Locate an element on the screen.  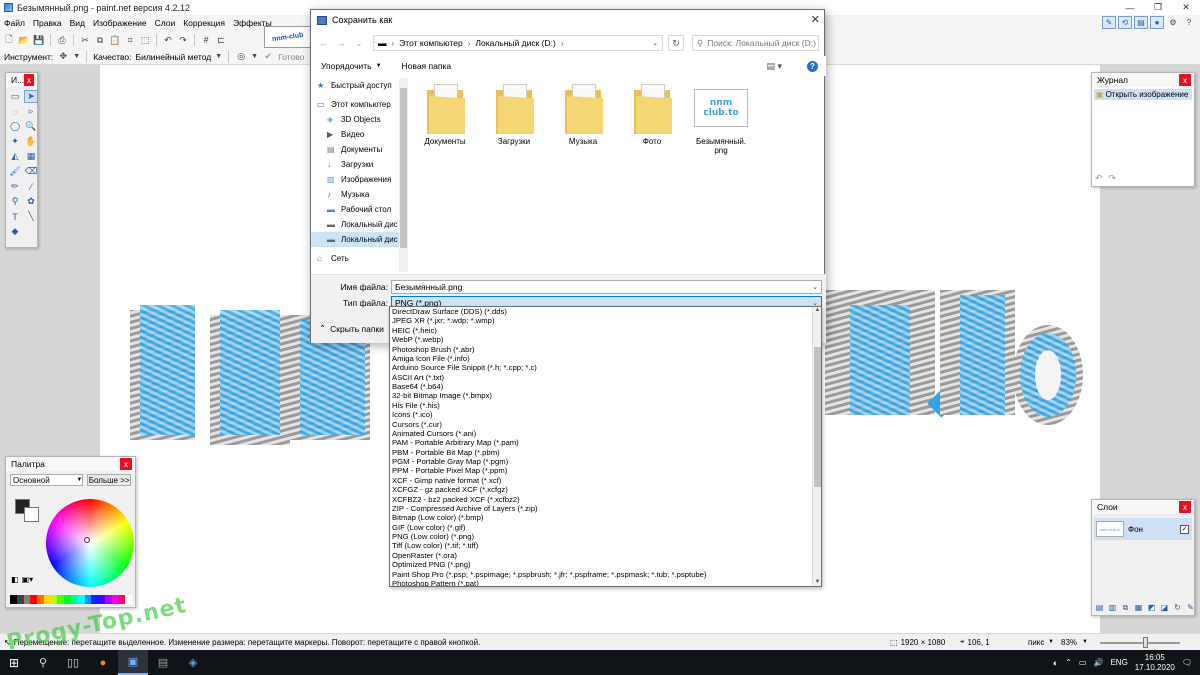
reset-colors-icon: ◧ is located at coordinates (15, 579).